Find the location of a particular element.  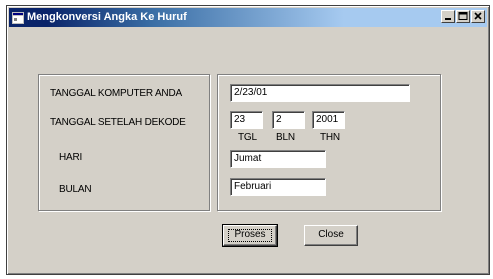

close-button: Close is located at coordinates (331, 235).